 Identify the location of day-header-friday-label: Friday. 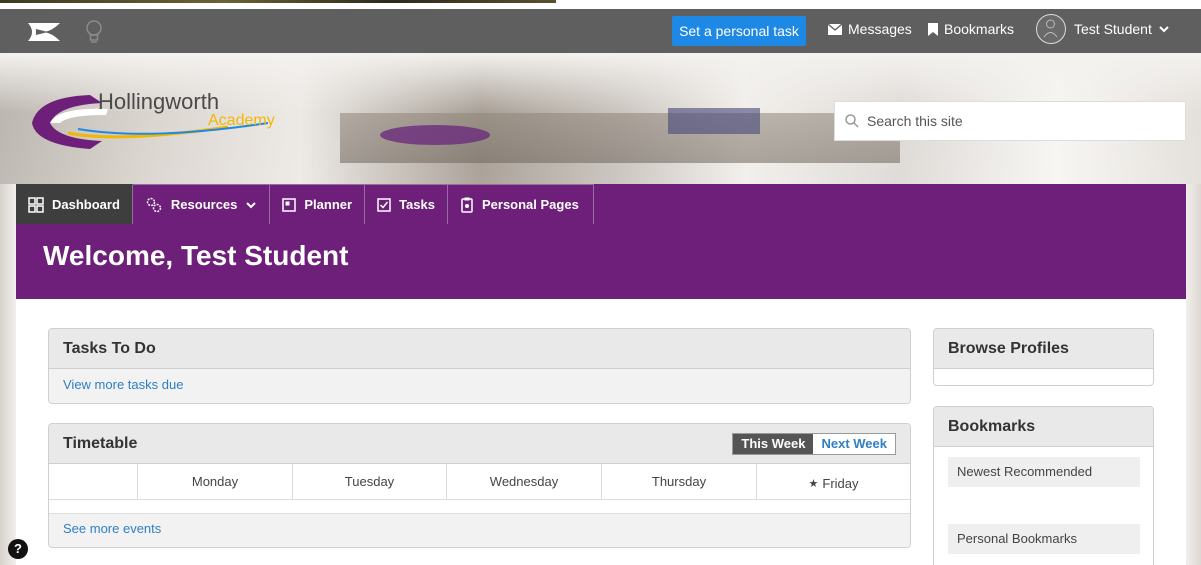
(840, 483).